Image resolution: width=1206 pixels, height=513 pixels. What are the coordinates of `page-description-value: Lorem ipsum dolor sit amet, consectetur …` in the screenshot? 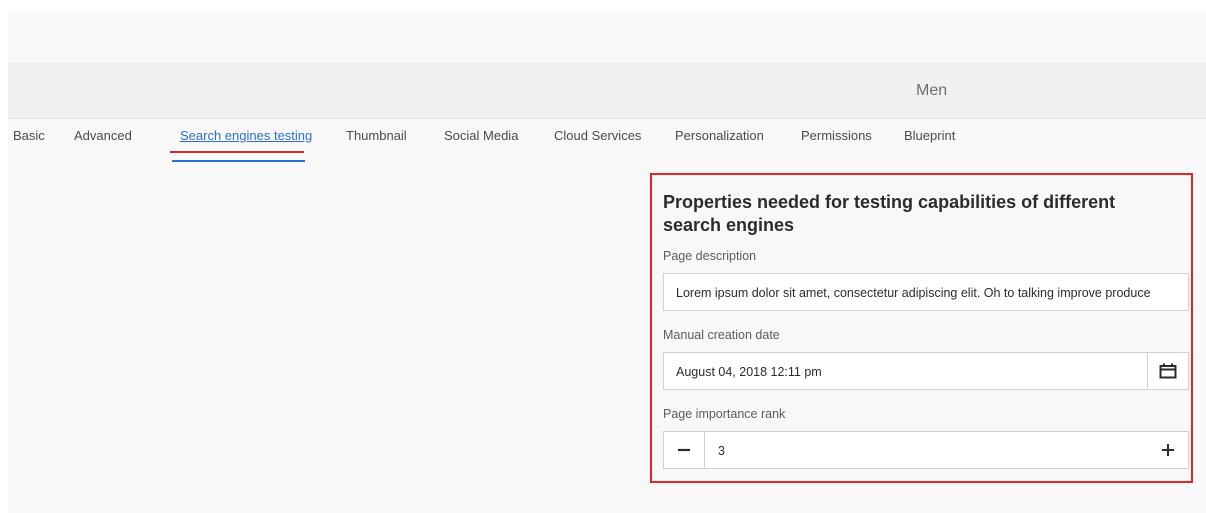 It's located at (913, 293).